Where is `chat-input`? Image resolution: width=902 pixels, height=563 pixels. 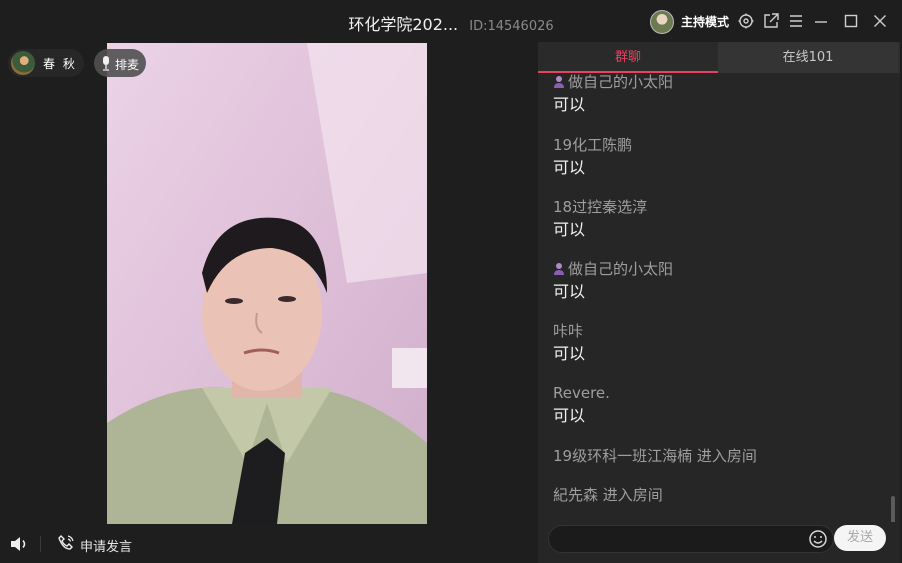
chat-input is located at coordinates (691, 539).